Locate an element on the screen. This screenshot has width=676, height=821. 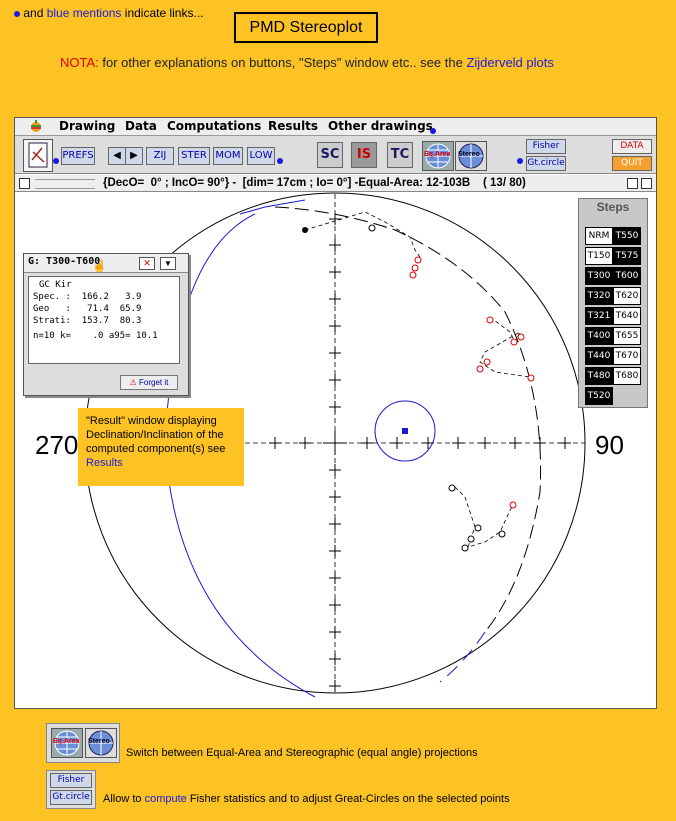
menu-computations: Computations is located at coordinates (214, 126).